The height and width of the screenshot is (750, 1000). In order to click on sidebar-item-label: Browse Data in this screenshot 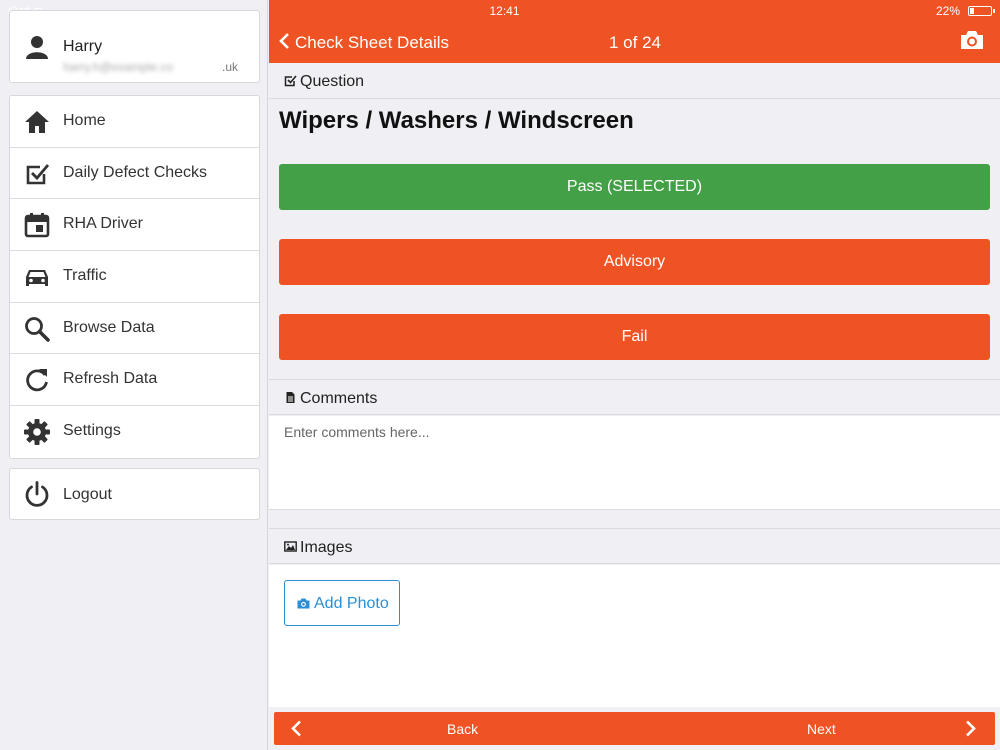, I will do `click(109, 327)`.